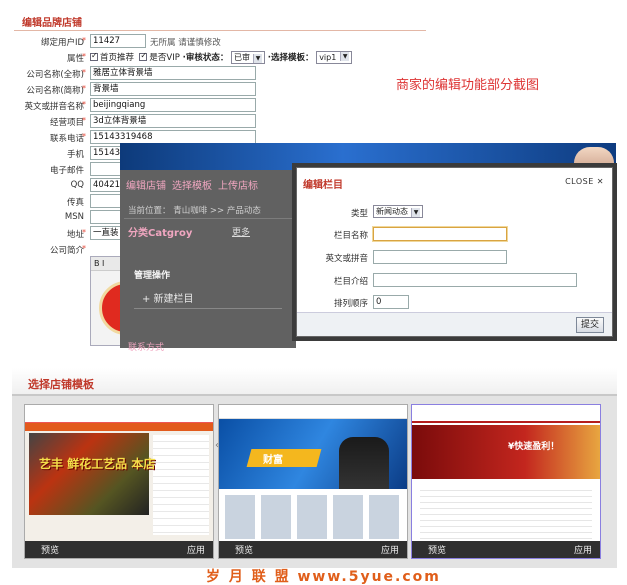 This screenshot has height=585, width=627. I want to click on submit-button: 提交, so click(589, 325).